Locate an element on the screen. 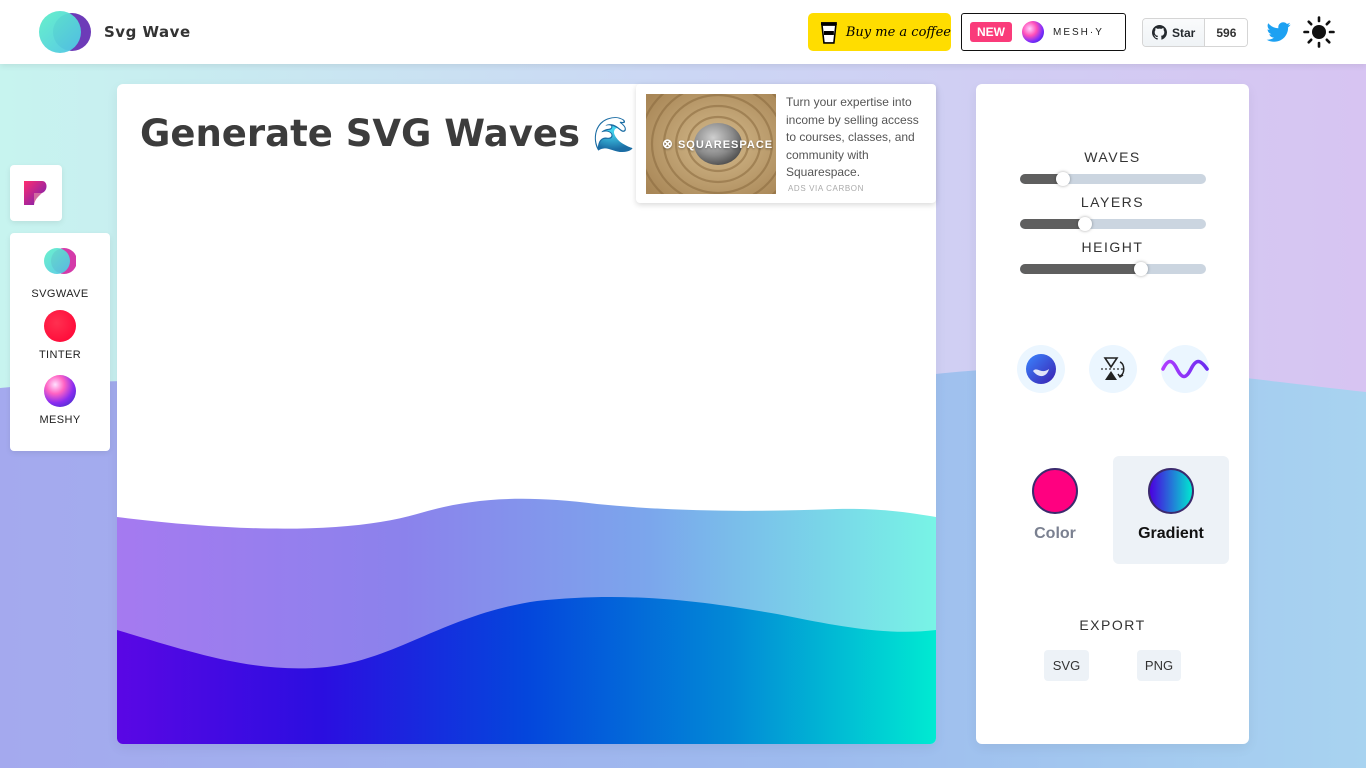  gradient-mode-button: Gradient is located at coordinates (1171, 510).